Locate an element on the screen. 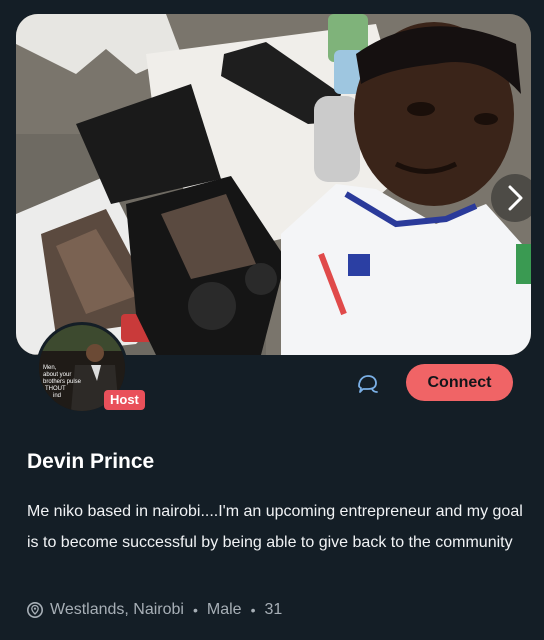  profile-meta: Westlands, Nairobi • Male • 31 is located at coordinates (154, 610).